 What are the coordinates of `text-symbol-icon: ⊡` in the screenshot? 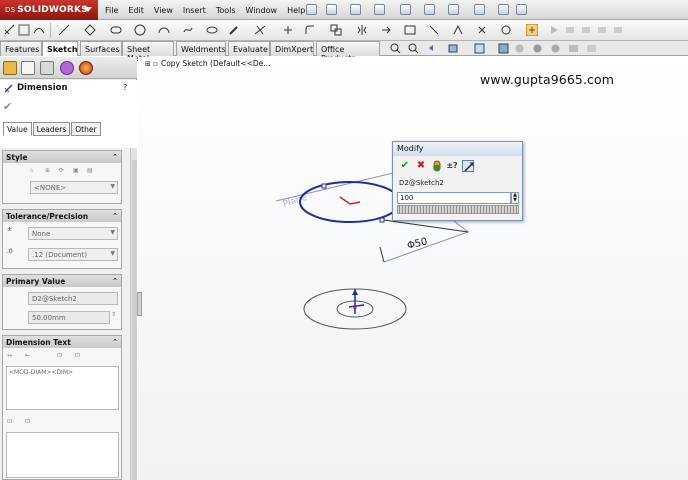 It's located at (13, 422).